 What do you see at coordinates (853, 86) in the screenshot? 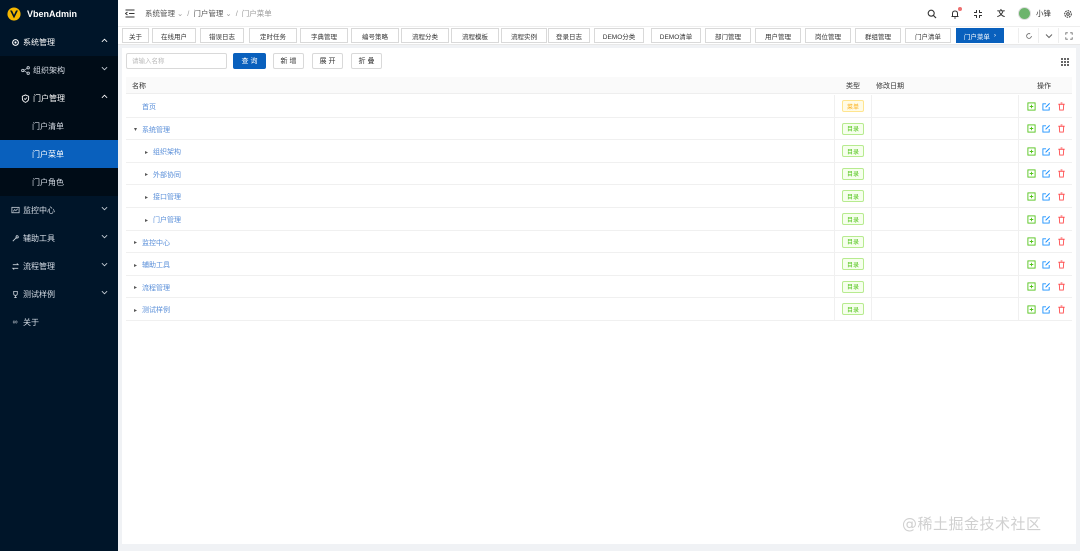
I see `column-header-type: 类型` at bounding box center [853, 86].